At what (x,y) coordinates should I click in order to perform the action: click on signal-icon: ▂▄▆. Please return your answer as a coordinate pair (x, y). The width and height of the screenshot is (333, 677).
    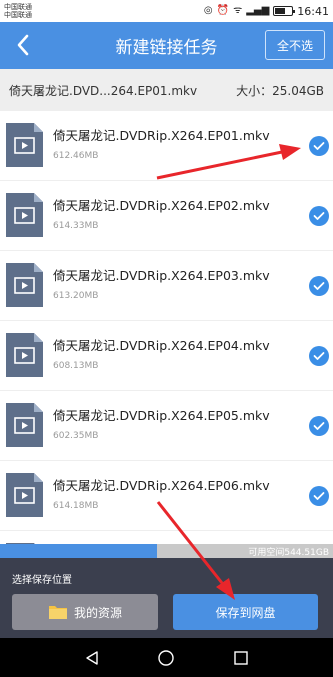
    Looking at the image, I should click on (258, 10).